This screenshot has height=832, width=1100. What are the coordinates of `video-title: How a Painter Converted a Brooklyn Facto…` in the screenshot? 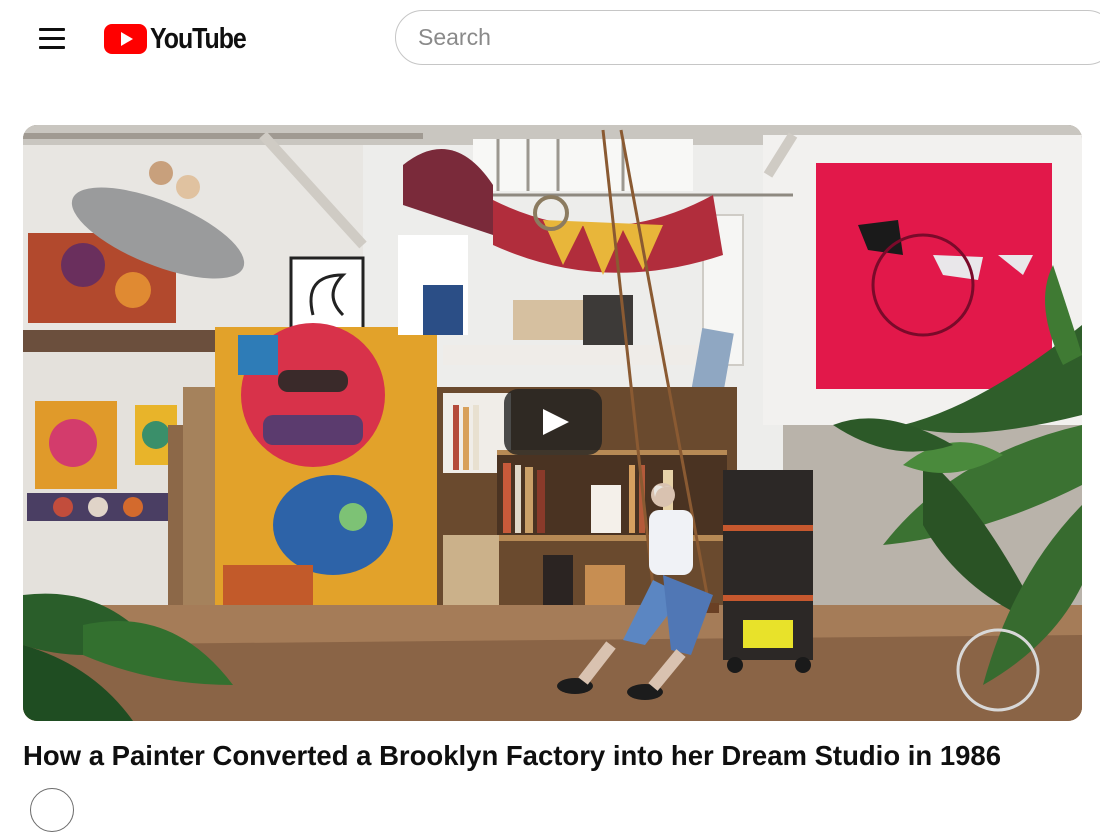 It's located at (512, 755).